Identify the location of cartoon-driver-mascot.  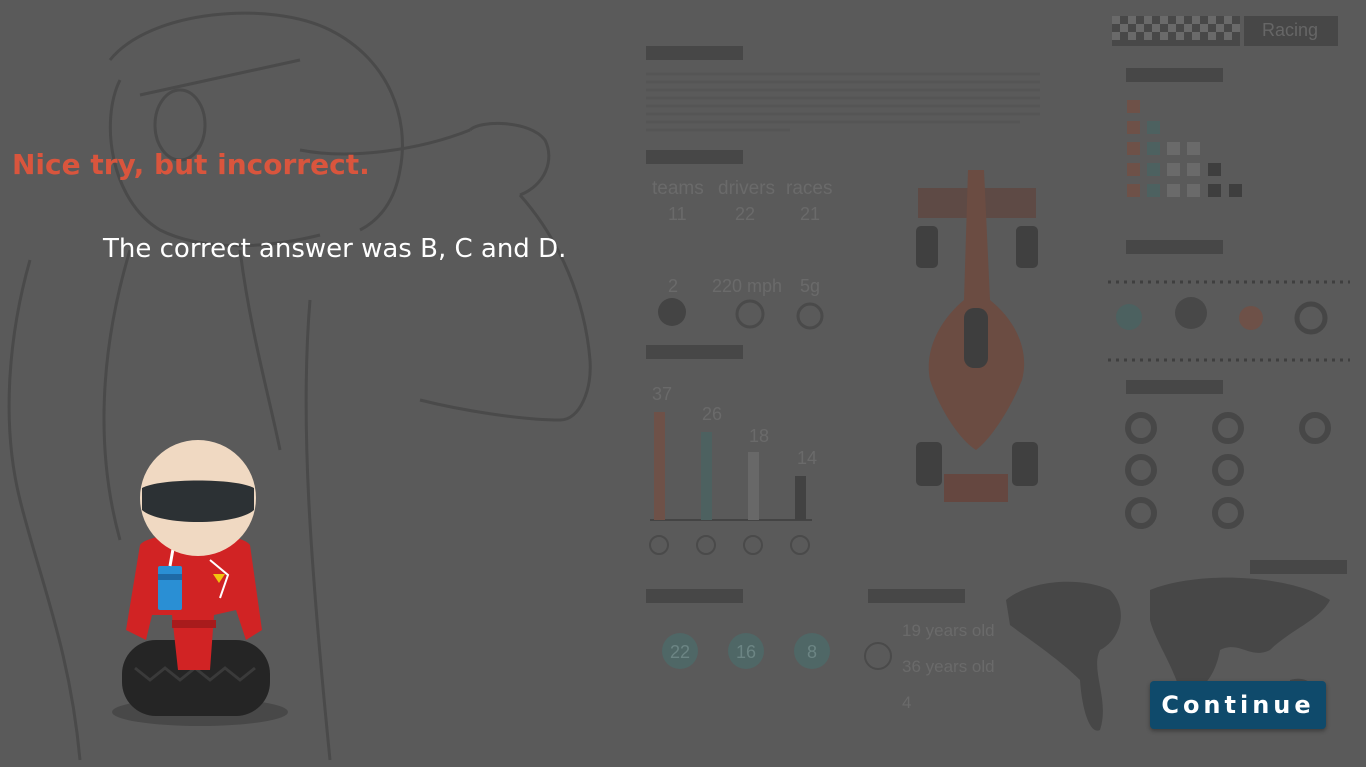
(200, 583).